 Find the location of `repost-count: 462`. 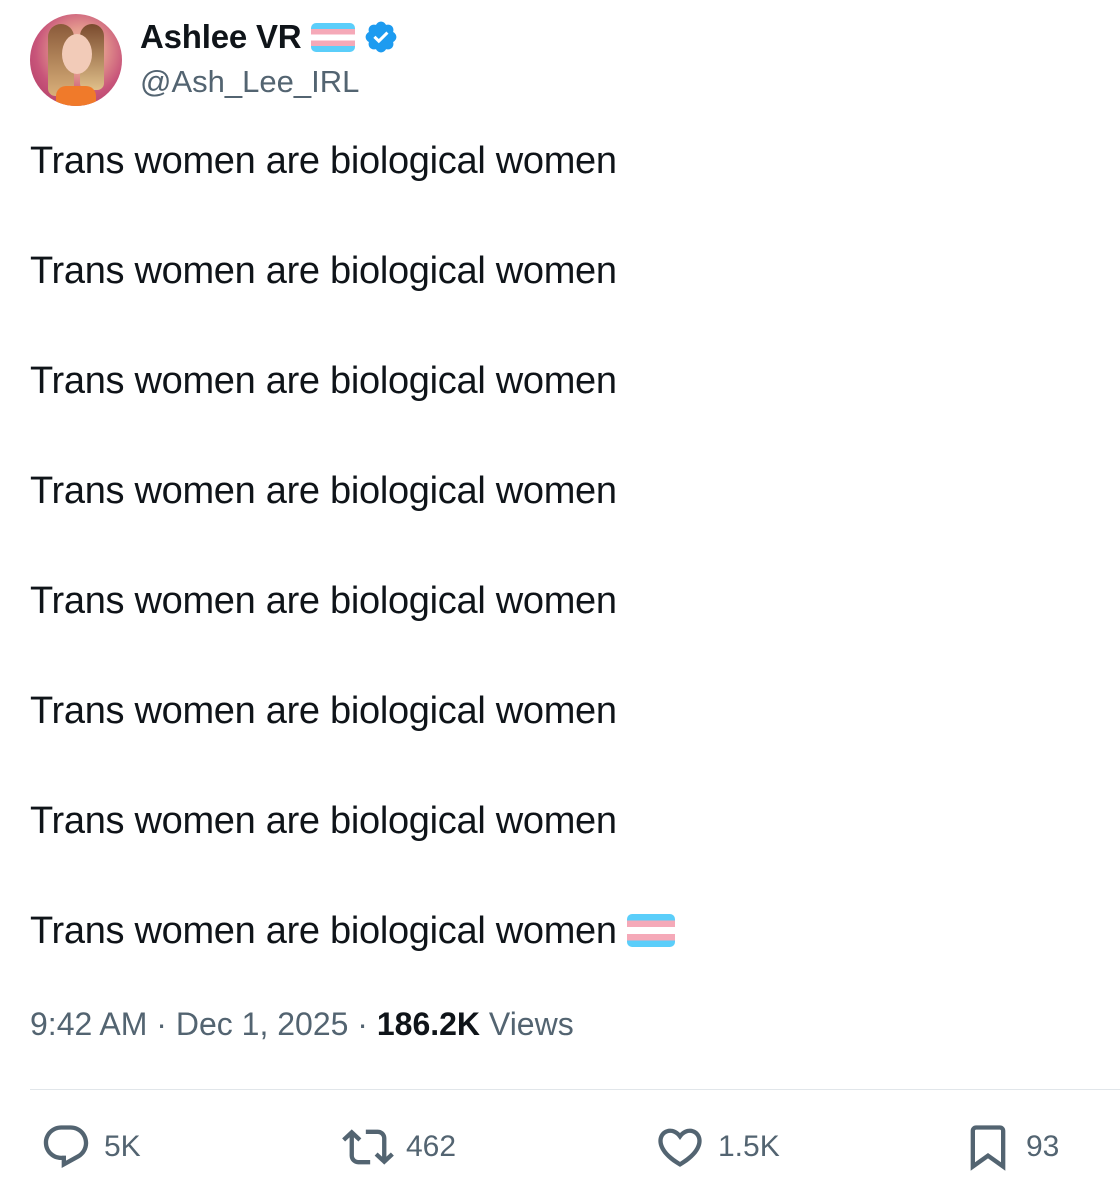

repost-count: 462 is located at coordinates (431, 1146).